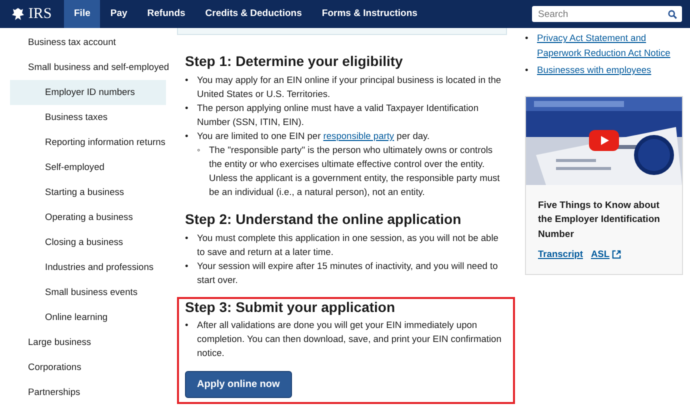 This screenshot has height=409, width=690. I want to click on apply-button: Apply online now, so click(238, 384).